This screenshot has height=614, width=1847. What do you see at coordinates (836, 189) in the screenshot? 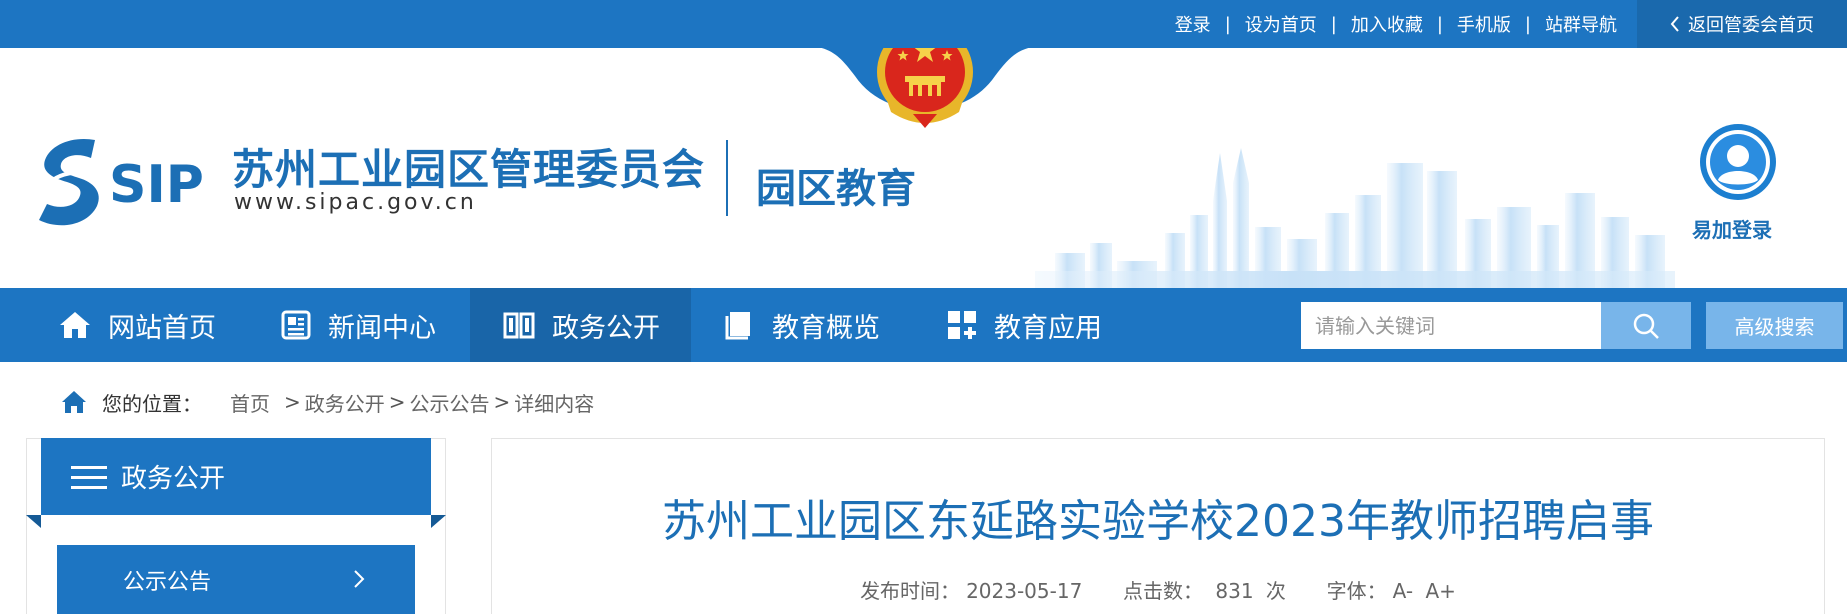
I see `site-name: 园区教育` at bounding box center [836, 189].